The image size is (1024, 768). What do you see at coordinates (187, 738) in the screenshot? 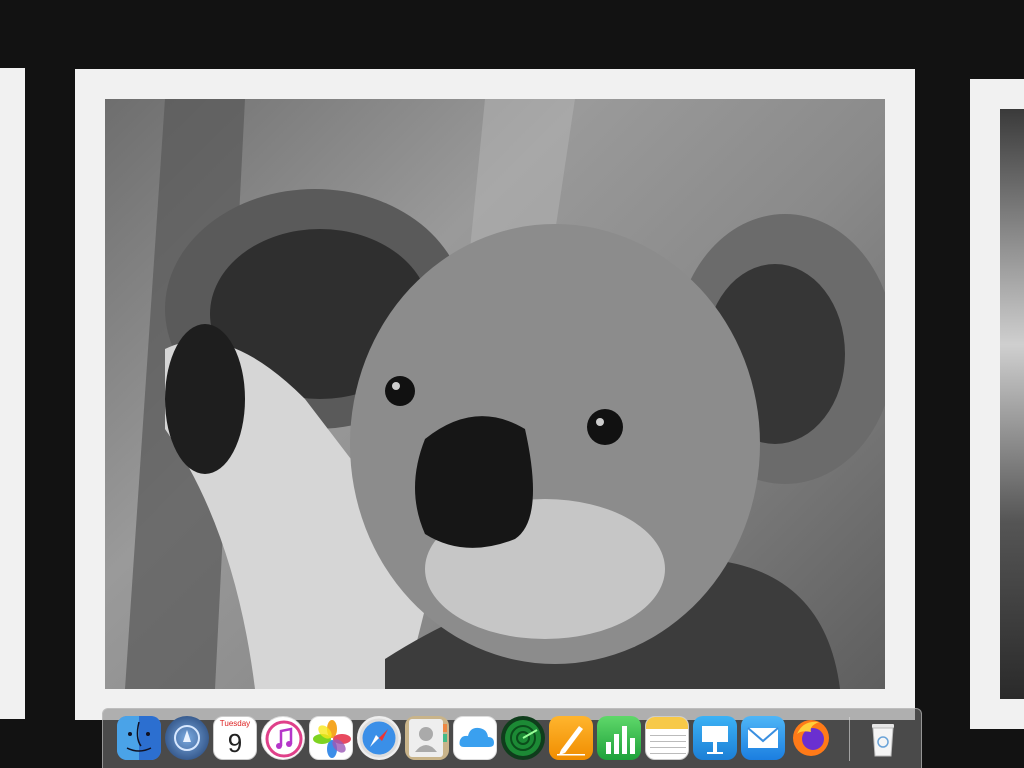
I see `launchpad-icon` at bounding box center [187, 738].